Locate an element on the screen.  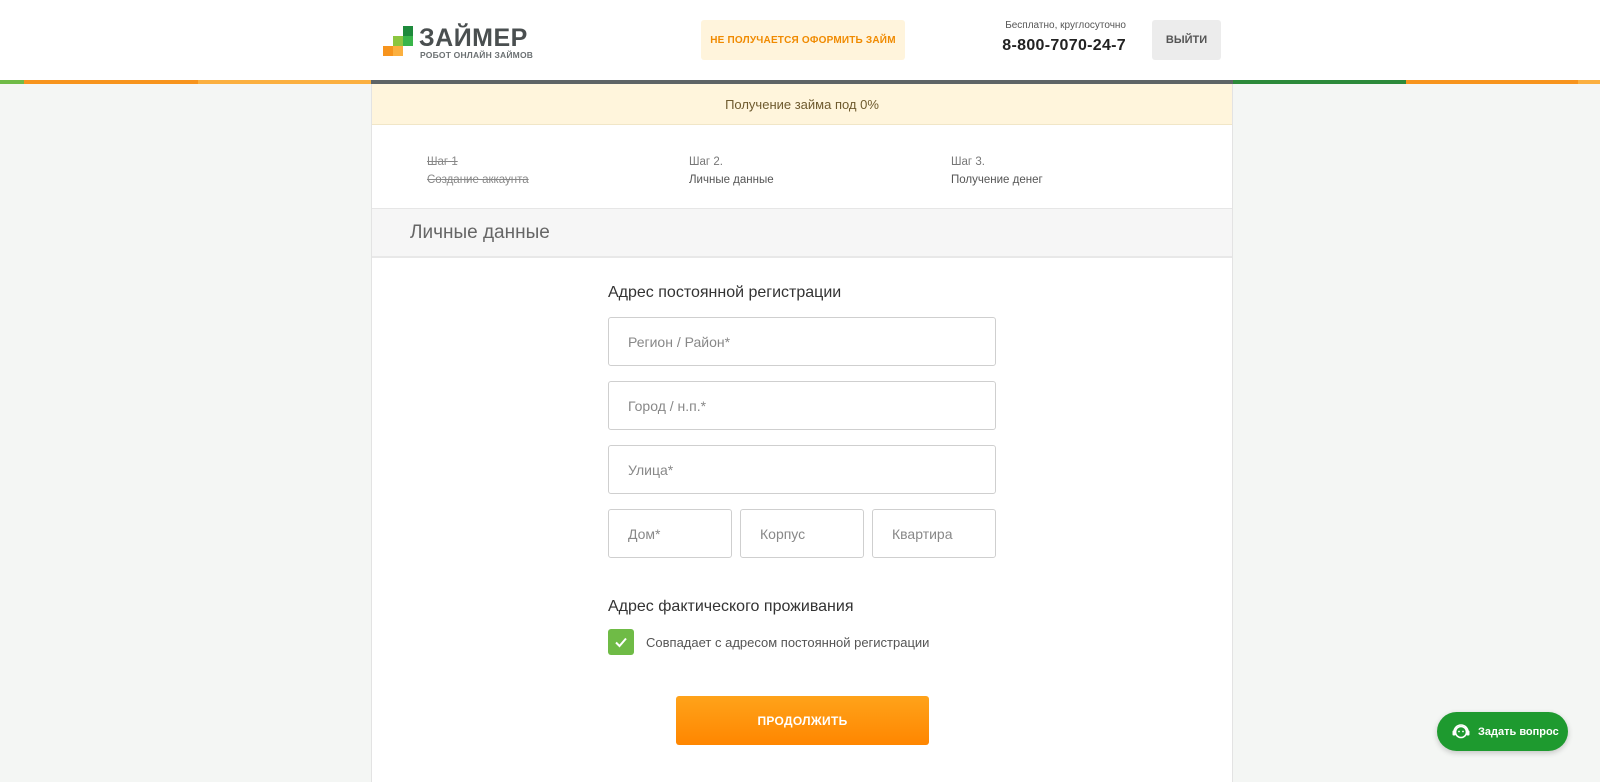
step-name: Получение денег is located at coordinates (997, 180).